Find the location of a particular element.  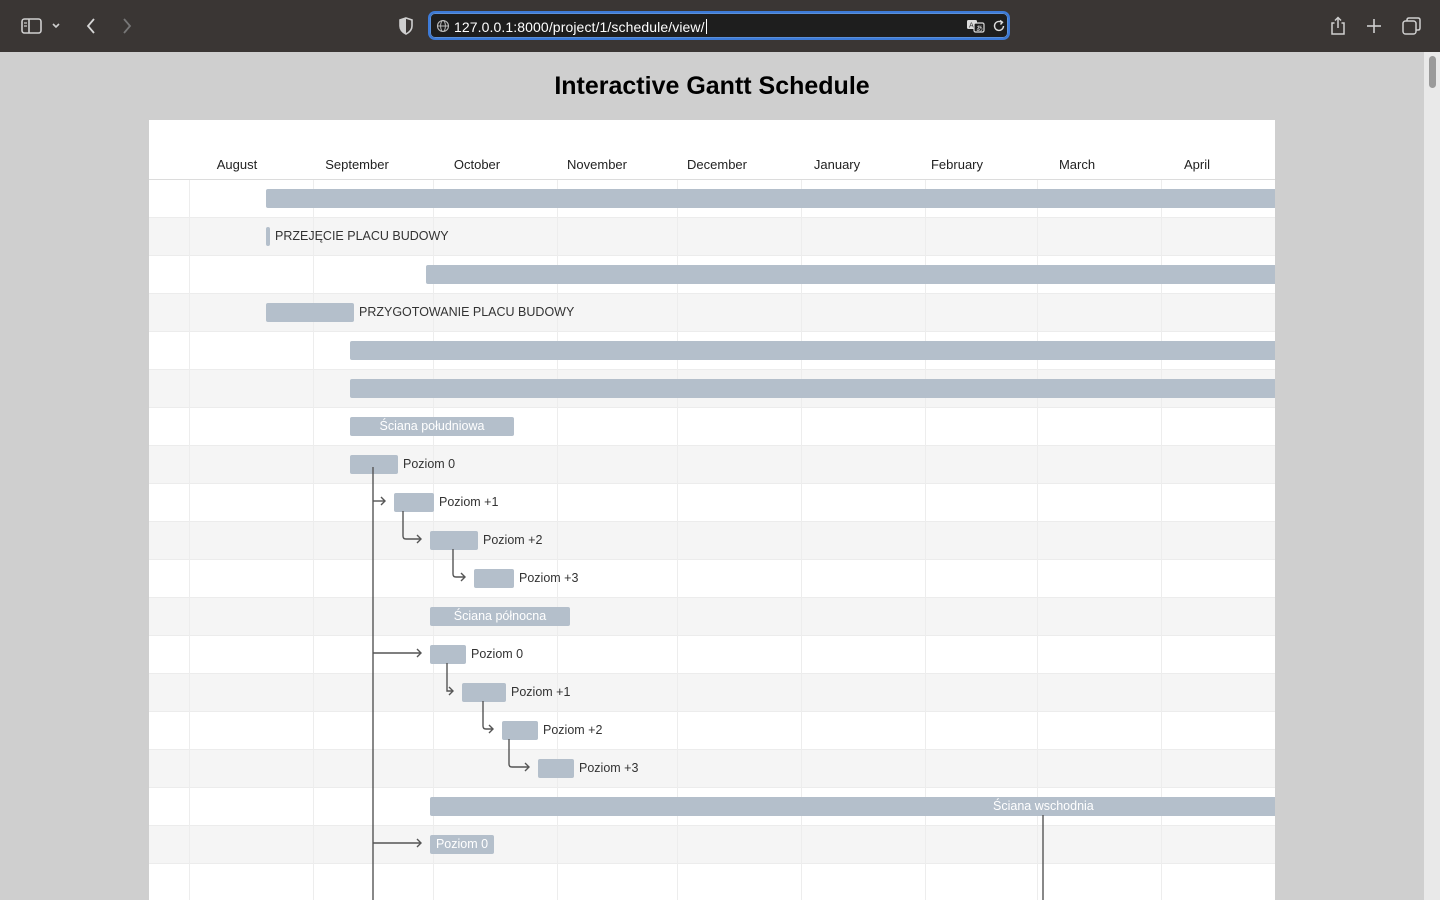

tab-overview-icon is located at coordinates (1412, 26).